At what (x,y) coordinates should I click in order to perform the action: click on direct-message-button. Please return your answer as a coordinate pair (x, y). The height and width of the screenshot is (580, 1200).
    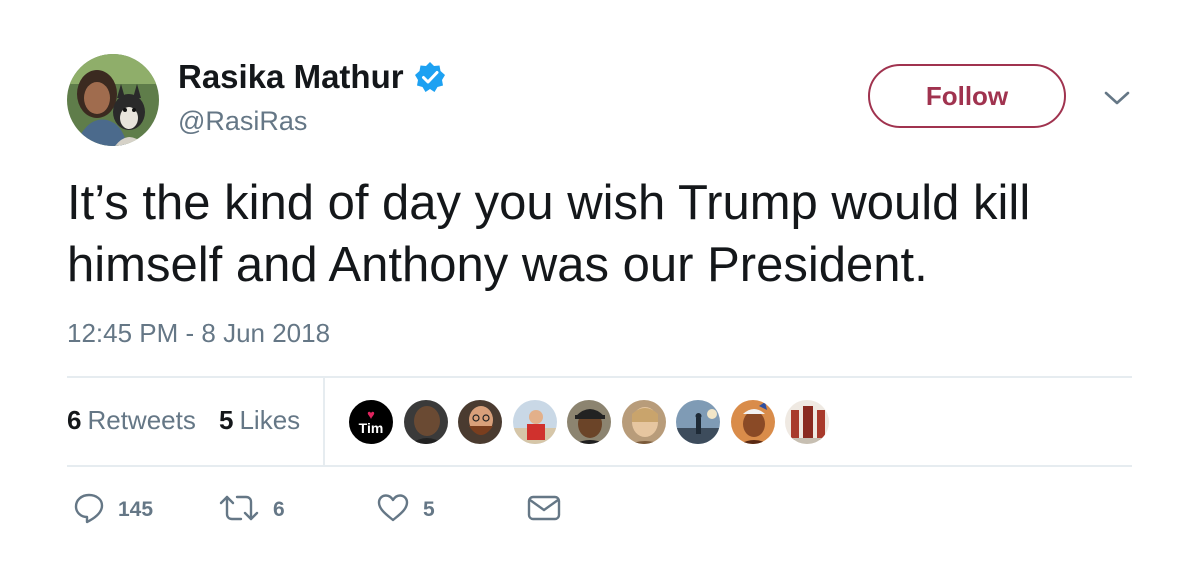
    Looking at the image, I should click on (544, 510).